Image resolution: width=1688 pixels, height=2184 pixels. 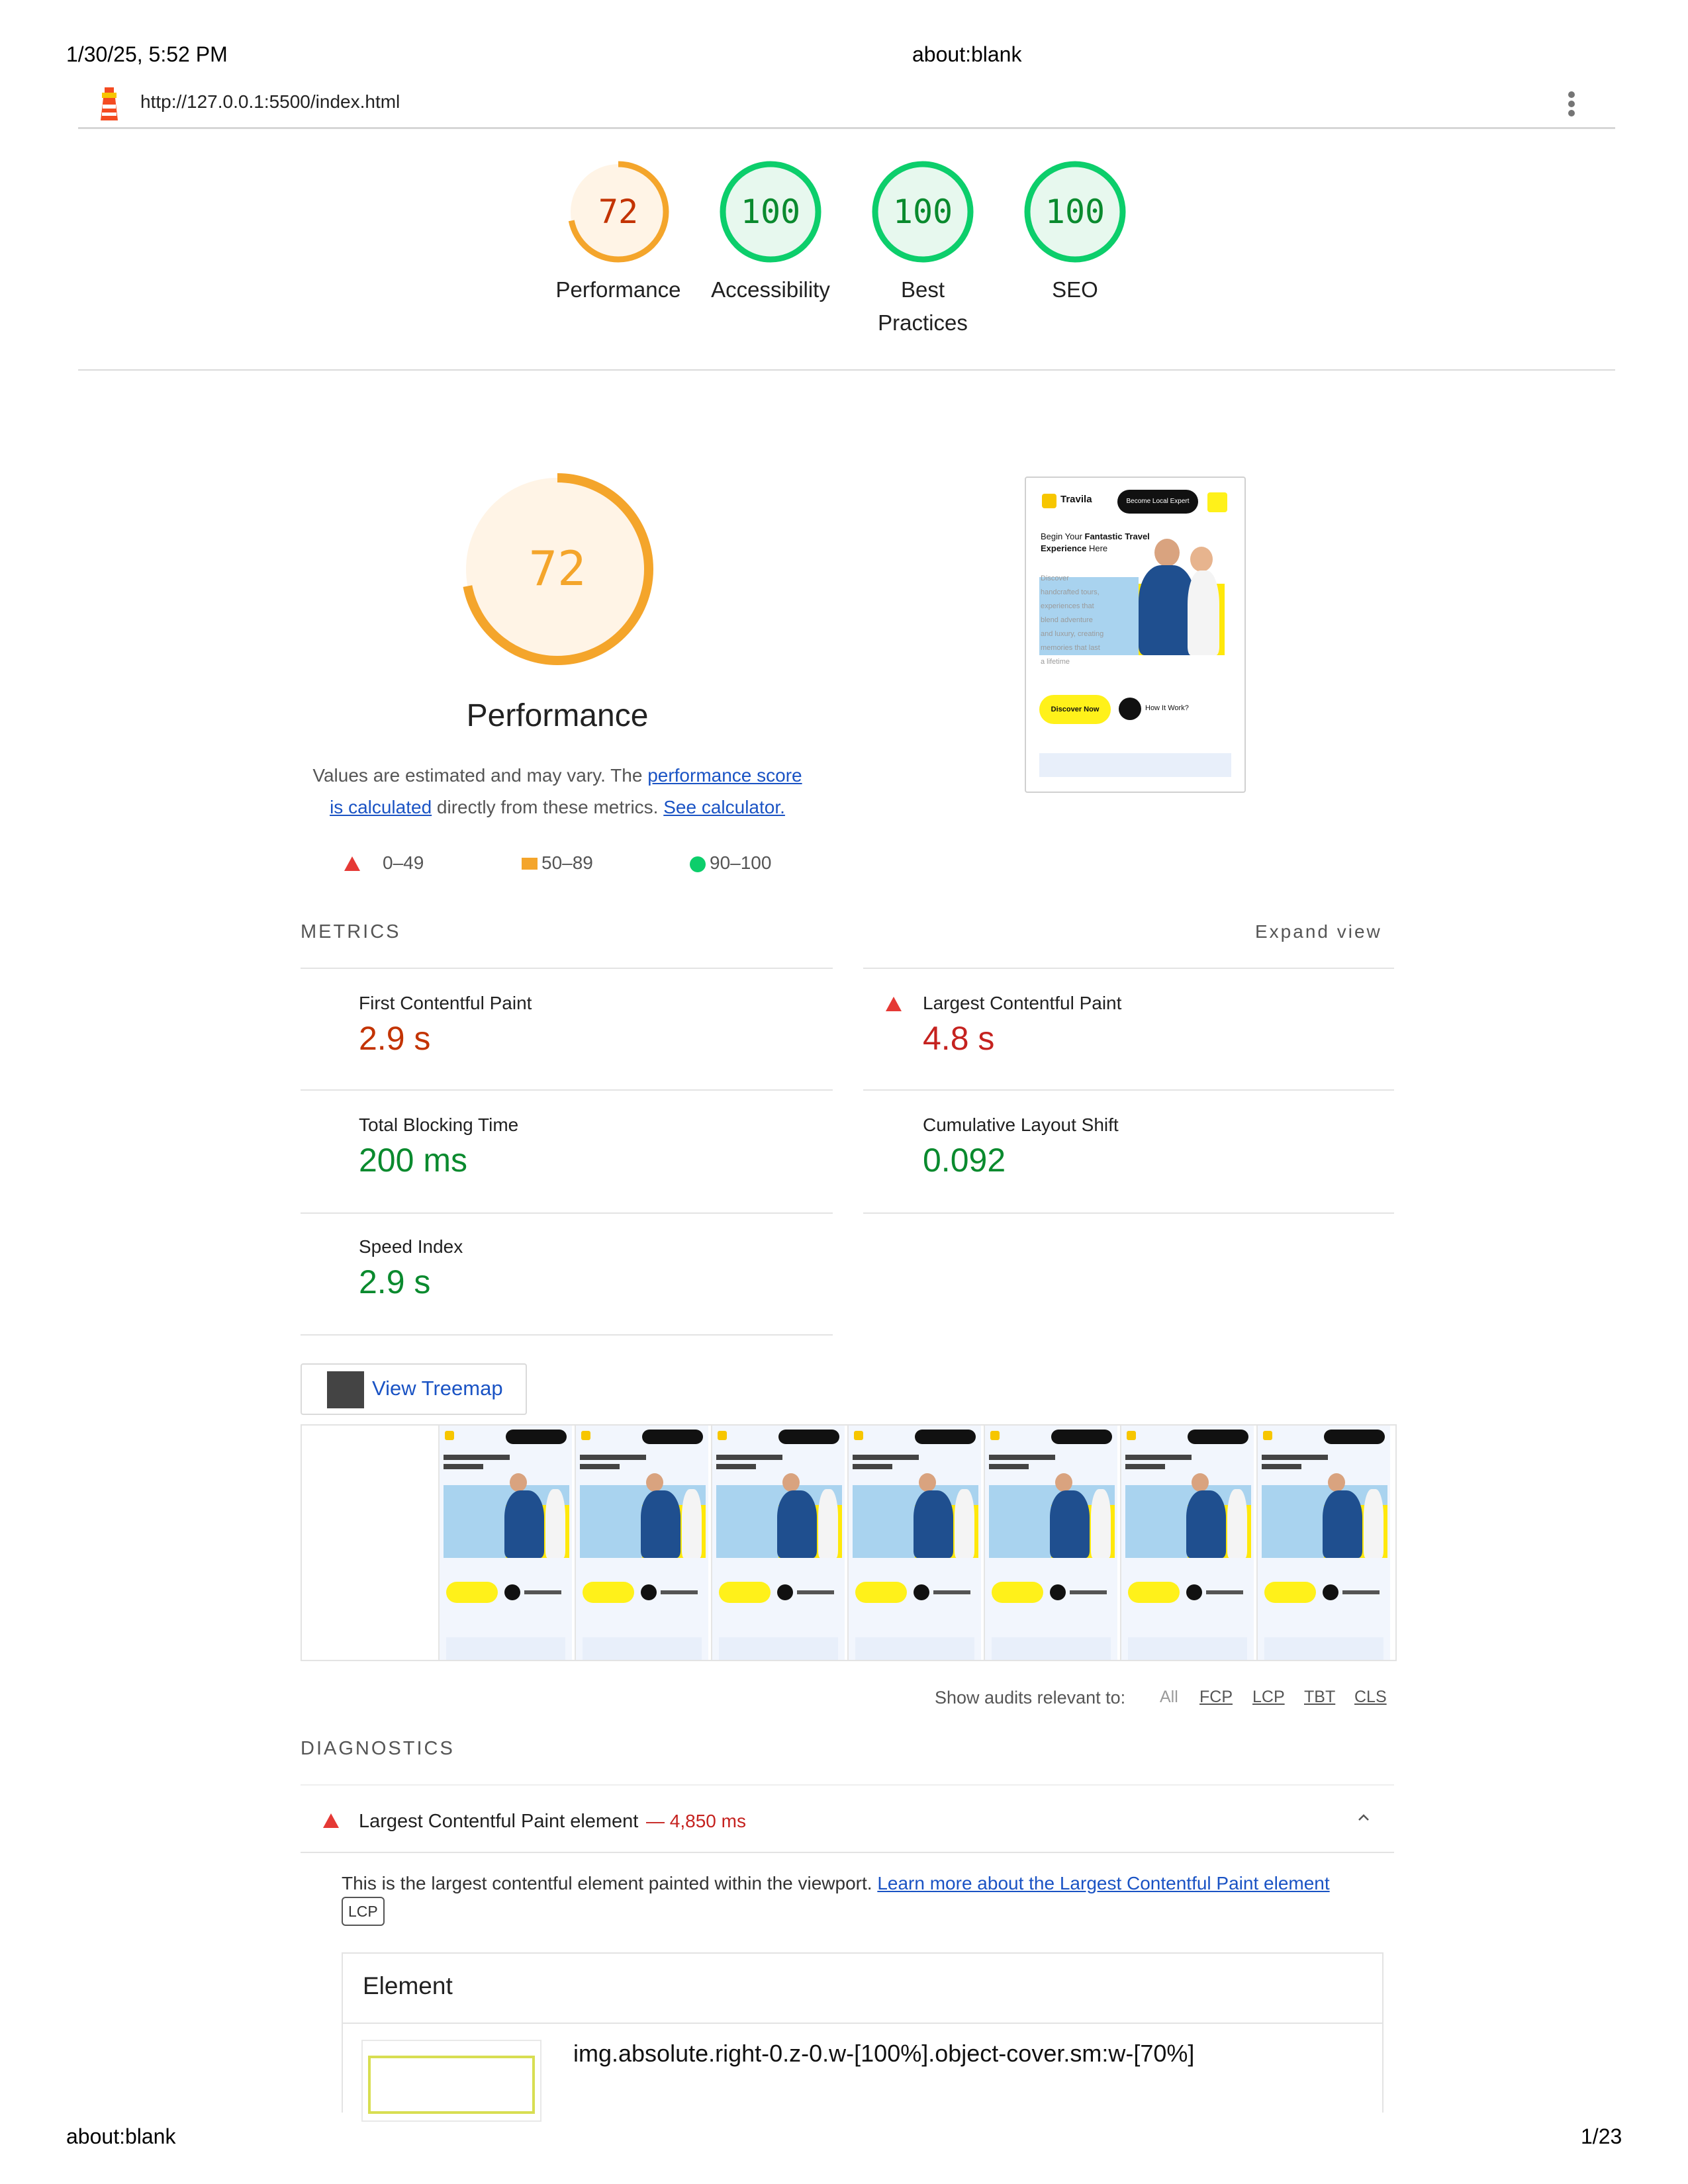 I want to click on filter-lcp: LCP, so click(x=1268, y=1698).